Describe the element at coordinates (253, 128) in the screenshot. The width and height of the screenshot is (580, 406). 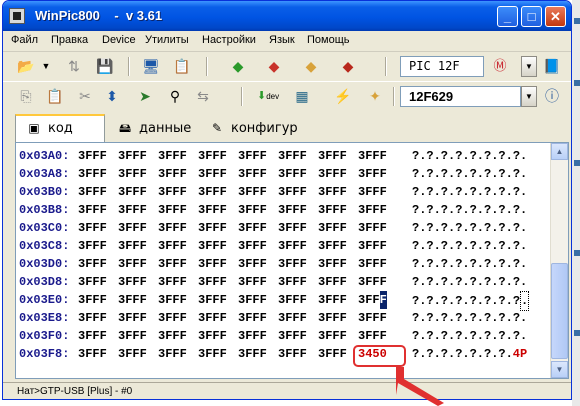
I see `tab-config: ✎ конфигур` at that location.